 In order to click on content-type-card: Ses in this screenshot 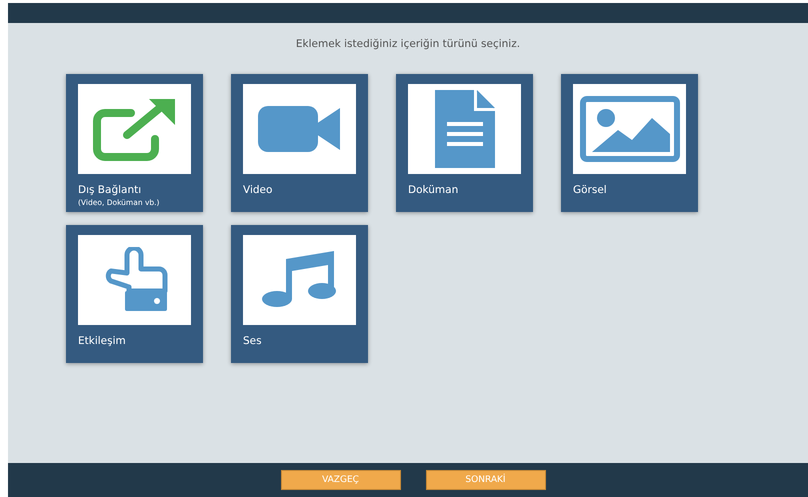, I will do `click(299, 294)`.